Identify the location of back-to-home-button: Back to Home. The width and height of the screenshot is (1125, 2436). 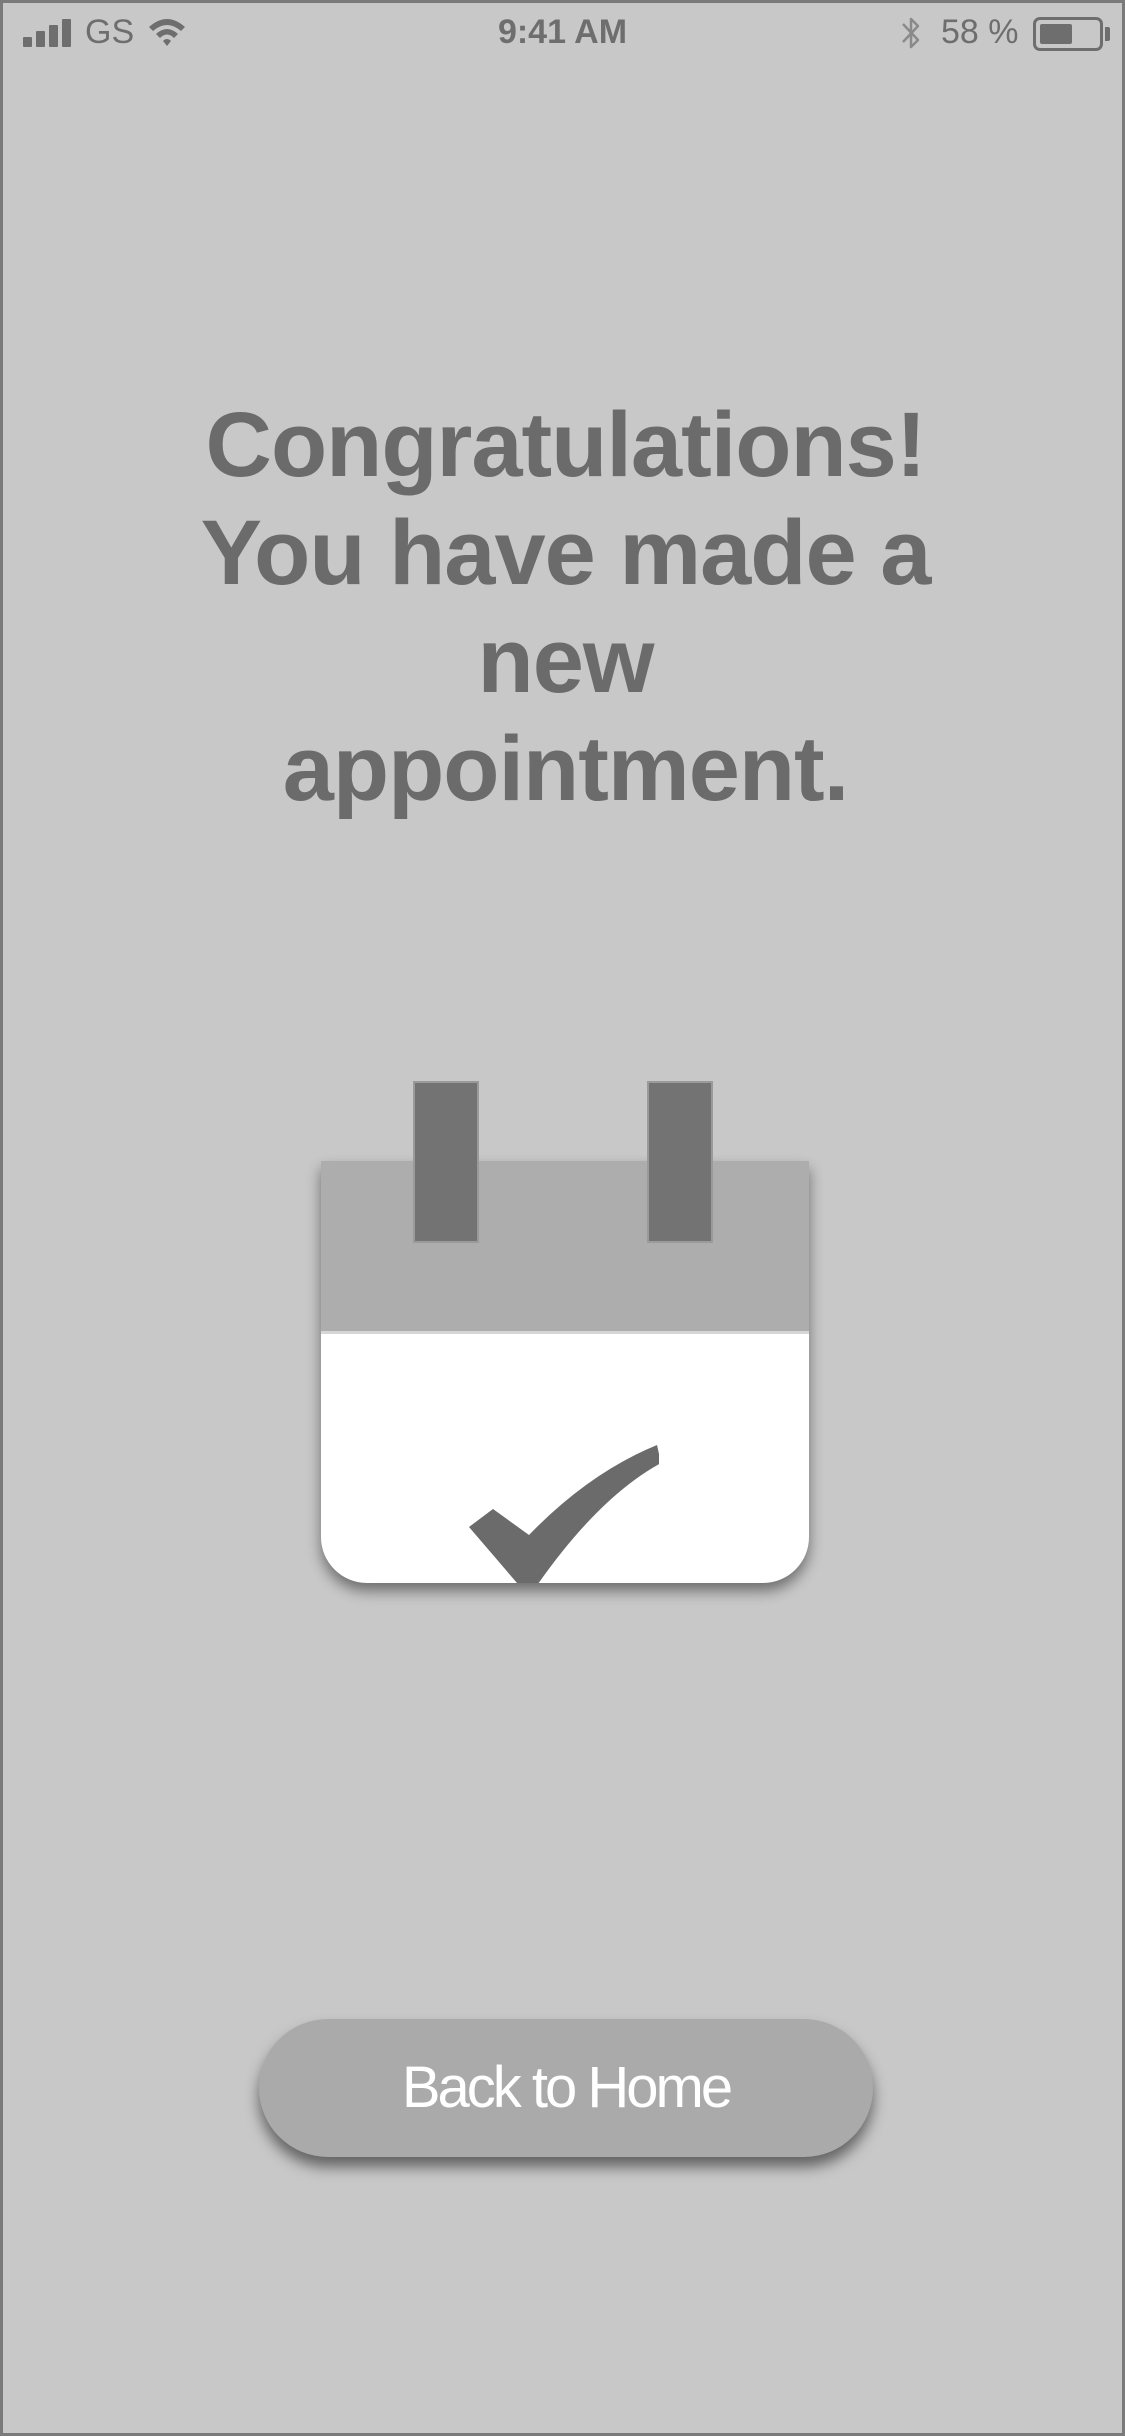
(566, 2088).